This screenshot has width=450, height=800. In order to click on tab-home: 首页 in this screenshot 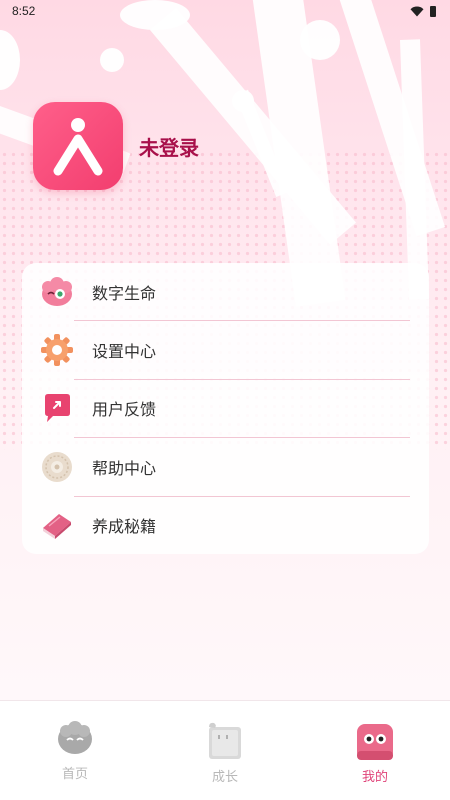, I will do `click(75, 750)`.